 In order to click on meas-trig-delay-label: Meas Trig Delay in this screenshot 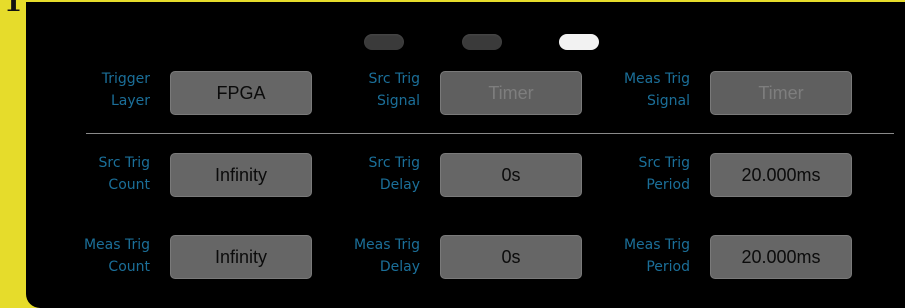, I will do `click(386, 256)`.